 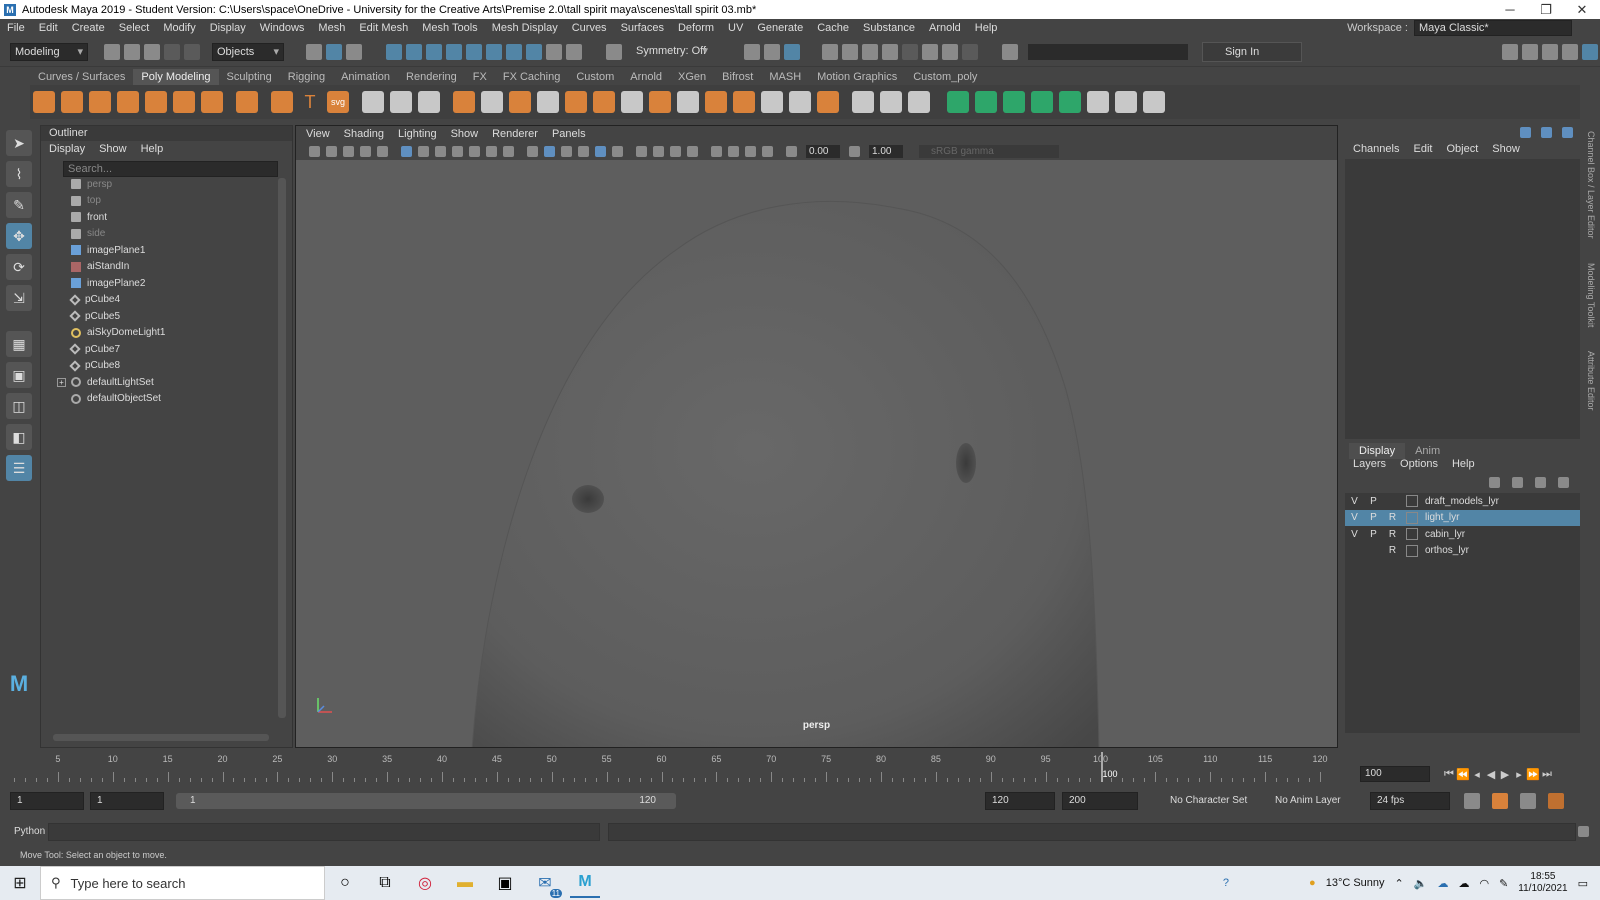 I want to click on anim-layer-dropdown: No Anim Layer, so click(x=1308, y=800).